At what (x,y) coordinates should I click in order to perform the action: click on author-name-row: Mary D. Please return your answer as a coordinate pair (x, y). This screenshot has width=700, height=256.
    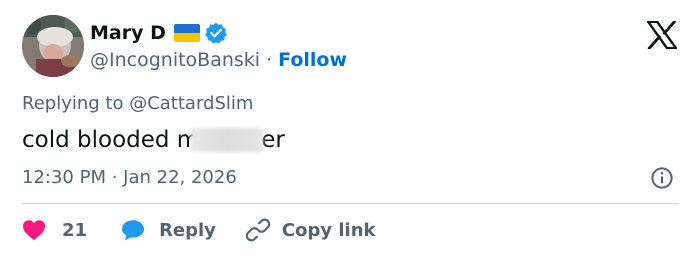
    Looking at the image, I should click on (158, 33).